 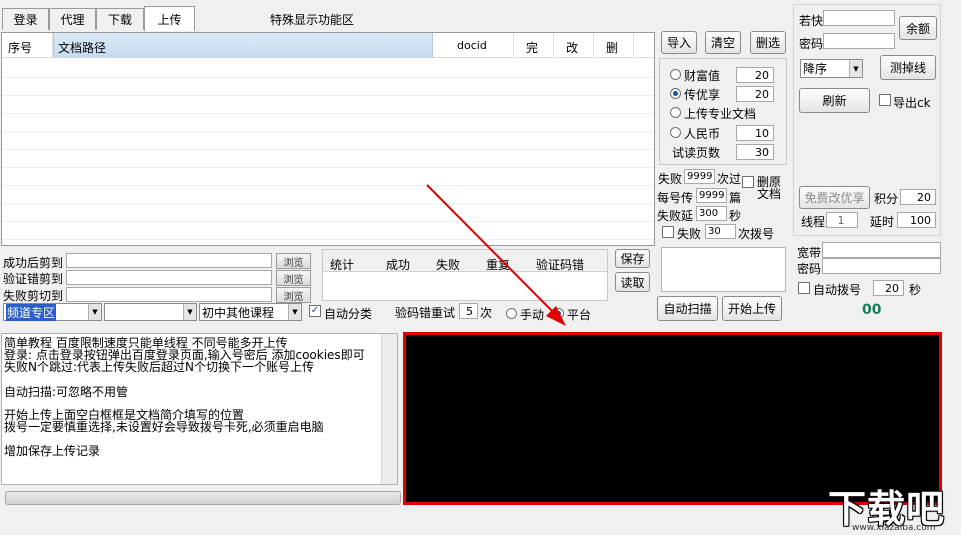 What do you see at coordinates (496, 255) in the screenshot?
I see `annotation-arrow` at bounding box center [496, 255].